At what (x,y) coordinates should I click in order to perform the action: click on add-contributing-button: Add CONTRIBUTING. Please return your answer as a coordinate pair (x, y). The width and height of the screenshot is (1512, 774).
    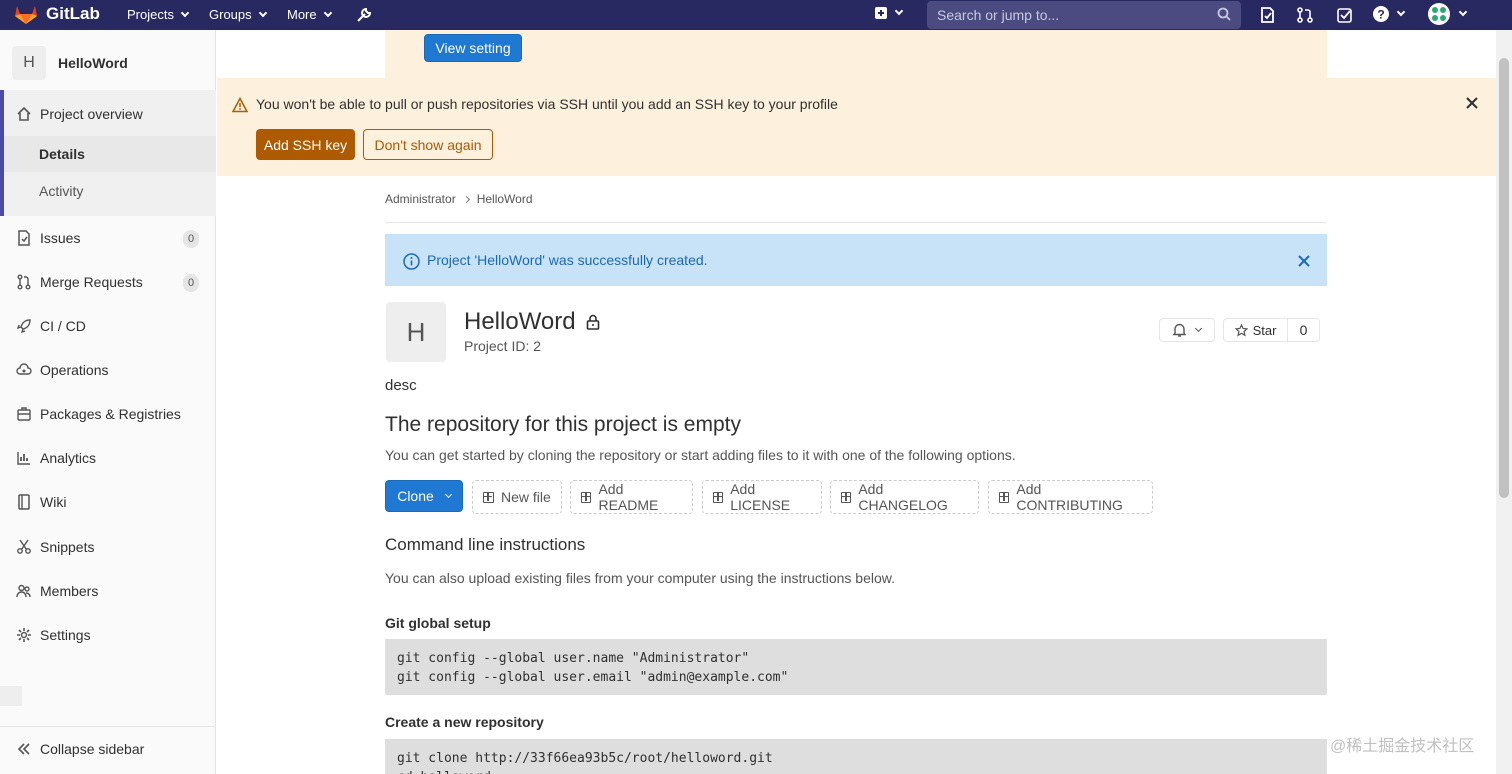
    Looking at the image, I should click on (1070, 497).